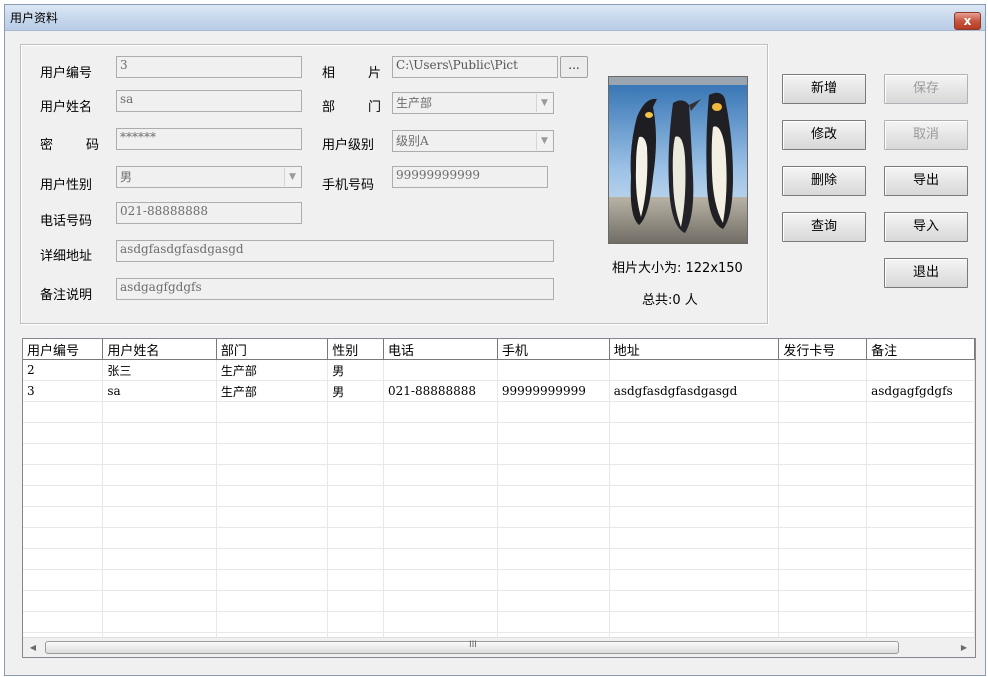 The image size is (988, 677). Describe the element at coordinates (66, 107) in the screenshot. I see `user-name-label: 用户姓名` at that location.